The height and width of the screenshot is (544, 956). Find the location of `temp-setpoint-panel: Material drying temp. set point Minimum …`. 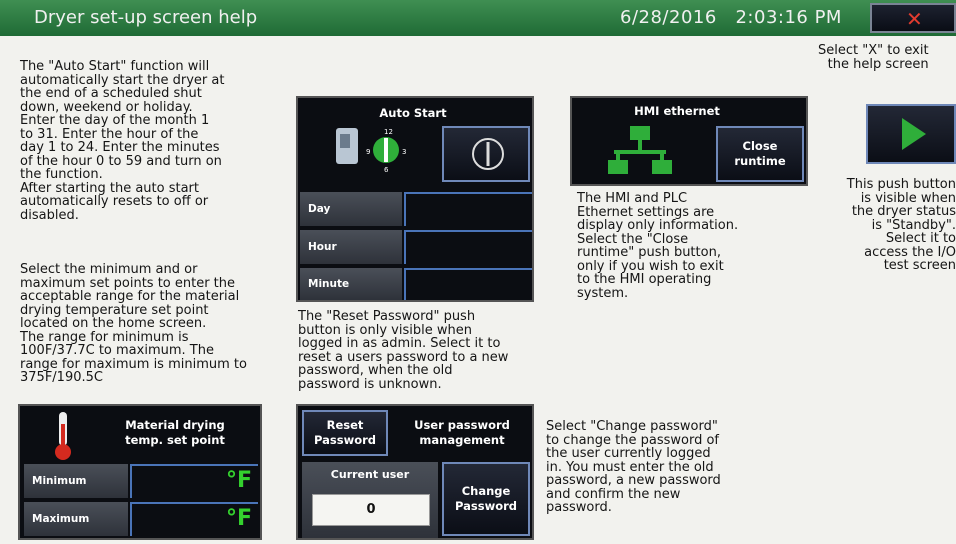

temp-setpoint-panel: Material drying temp. set point Minimum … is located at coordinates (140, 472).